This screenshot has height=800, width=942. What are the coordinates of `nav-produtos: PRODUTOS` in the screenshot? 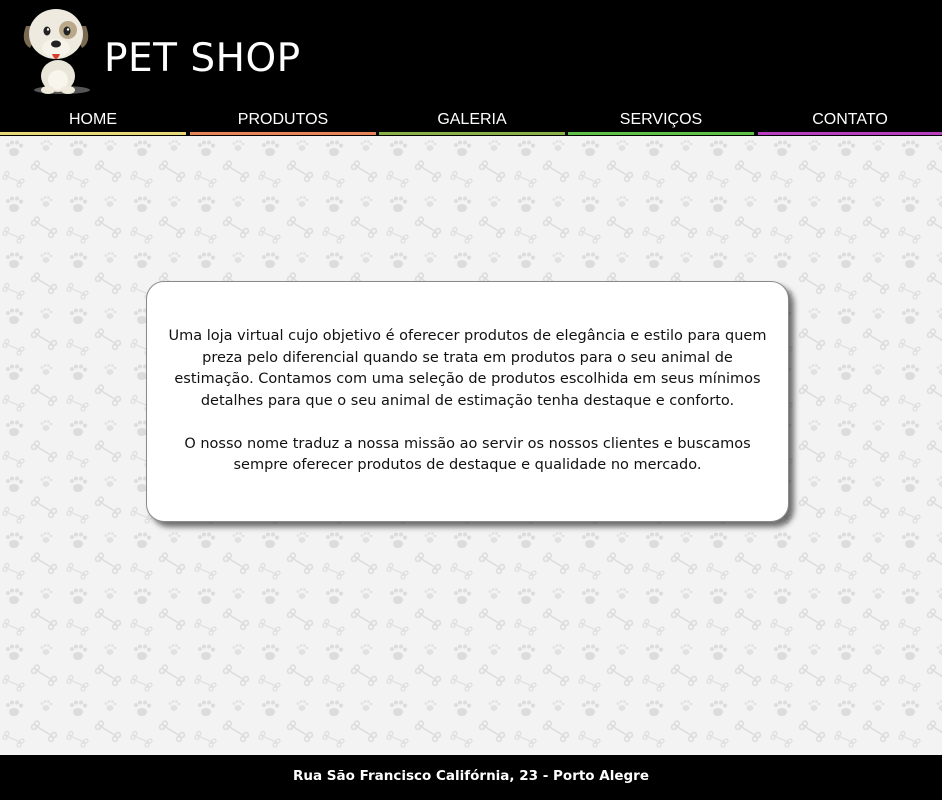 It's located at (283, 122).